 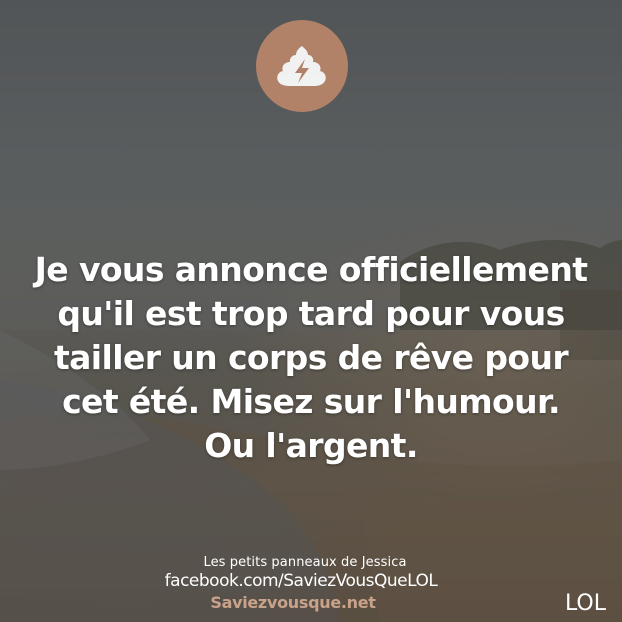 I want to click on website-link: Saviezvousque.net, so click(x=302, y=603).